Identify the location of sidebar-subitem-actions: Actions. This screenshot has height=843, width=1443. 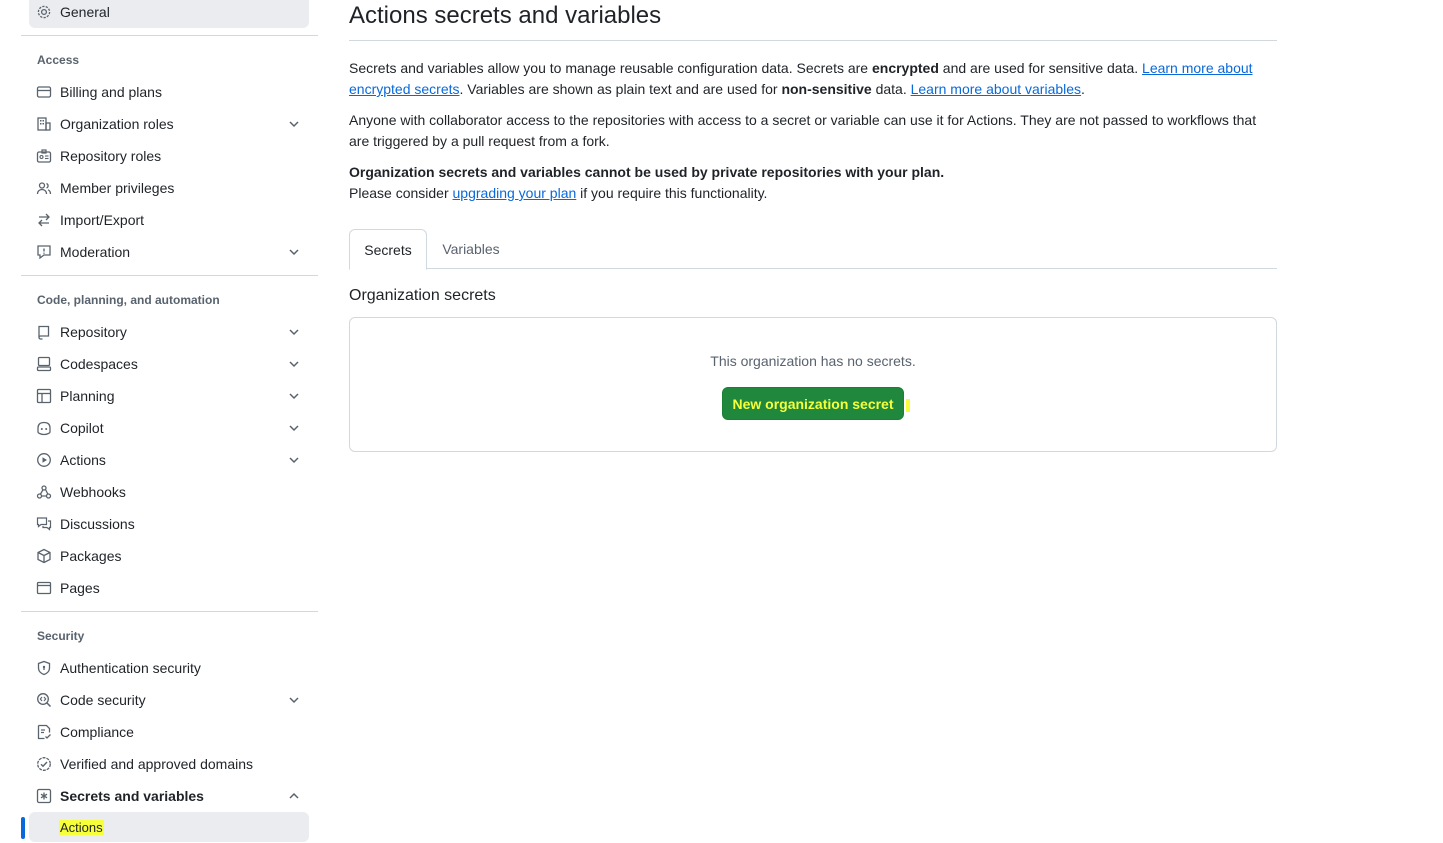
(169, 827).